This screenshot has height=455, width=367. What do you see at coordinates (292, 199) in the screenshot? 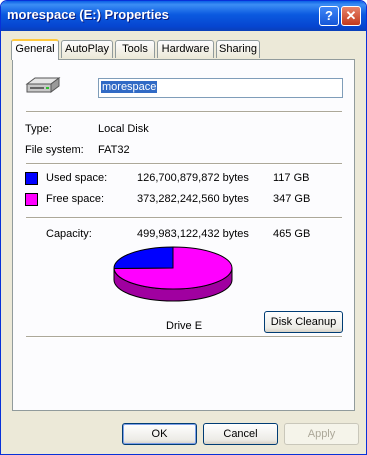
I see `free-space-gb: 347 GB` at bounding box center [292, 199].